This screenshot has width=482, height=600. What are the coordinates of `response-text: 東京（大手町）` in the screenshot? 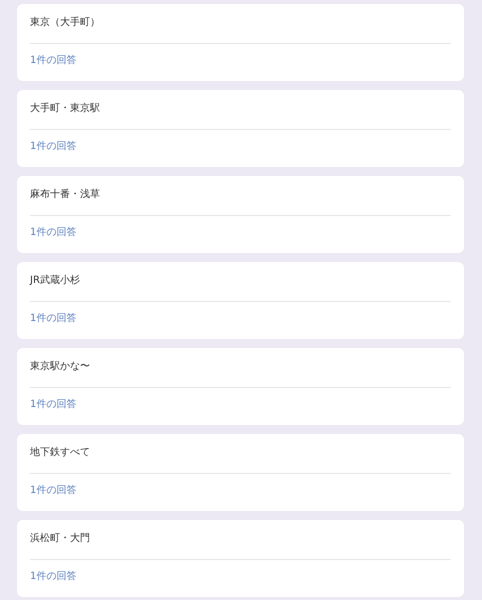 It's located at (65, 23).